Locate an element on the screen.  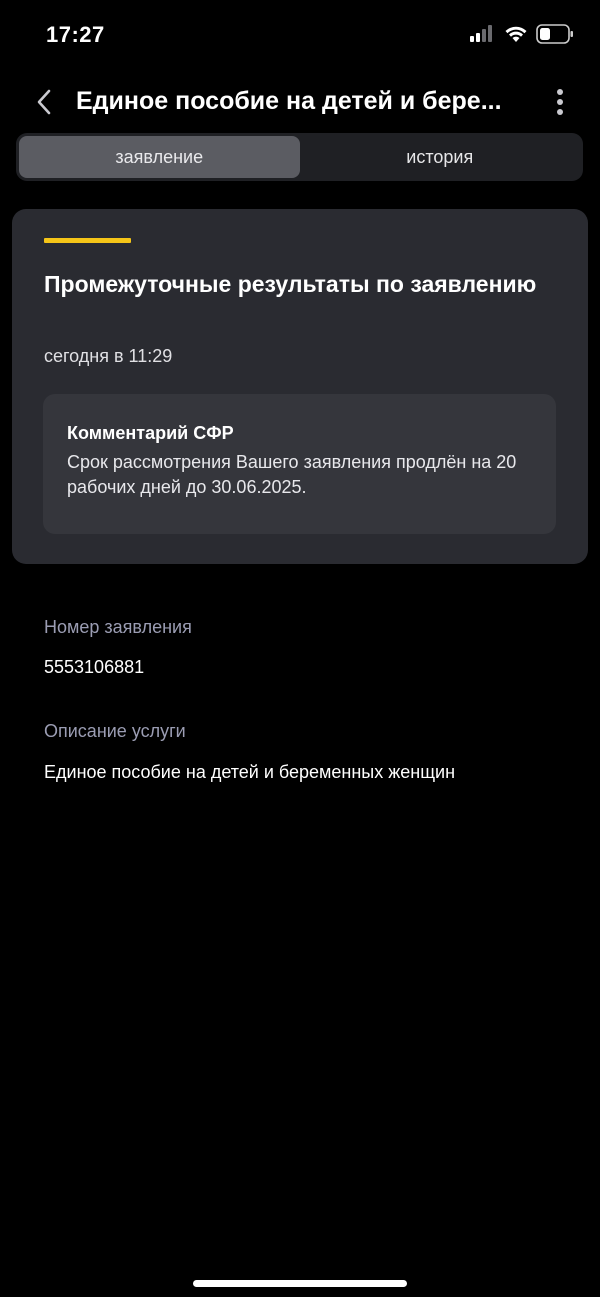
chevron-left-icon is located at coordinates (44, 102).